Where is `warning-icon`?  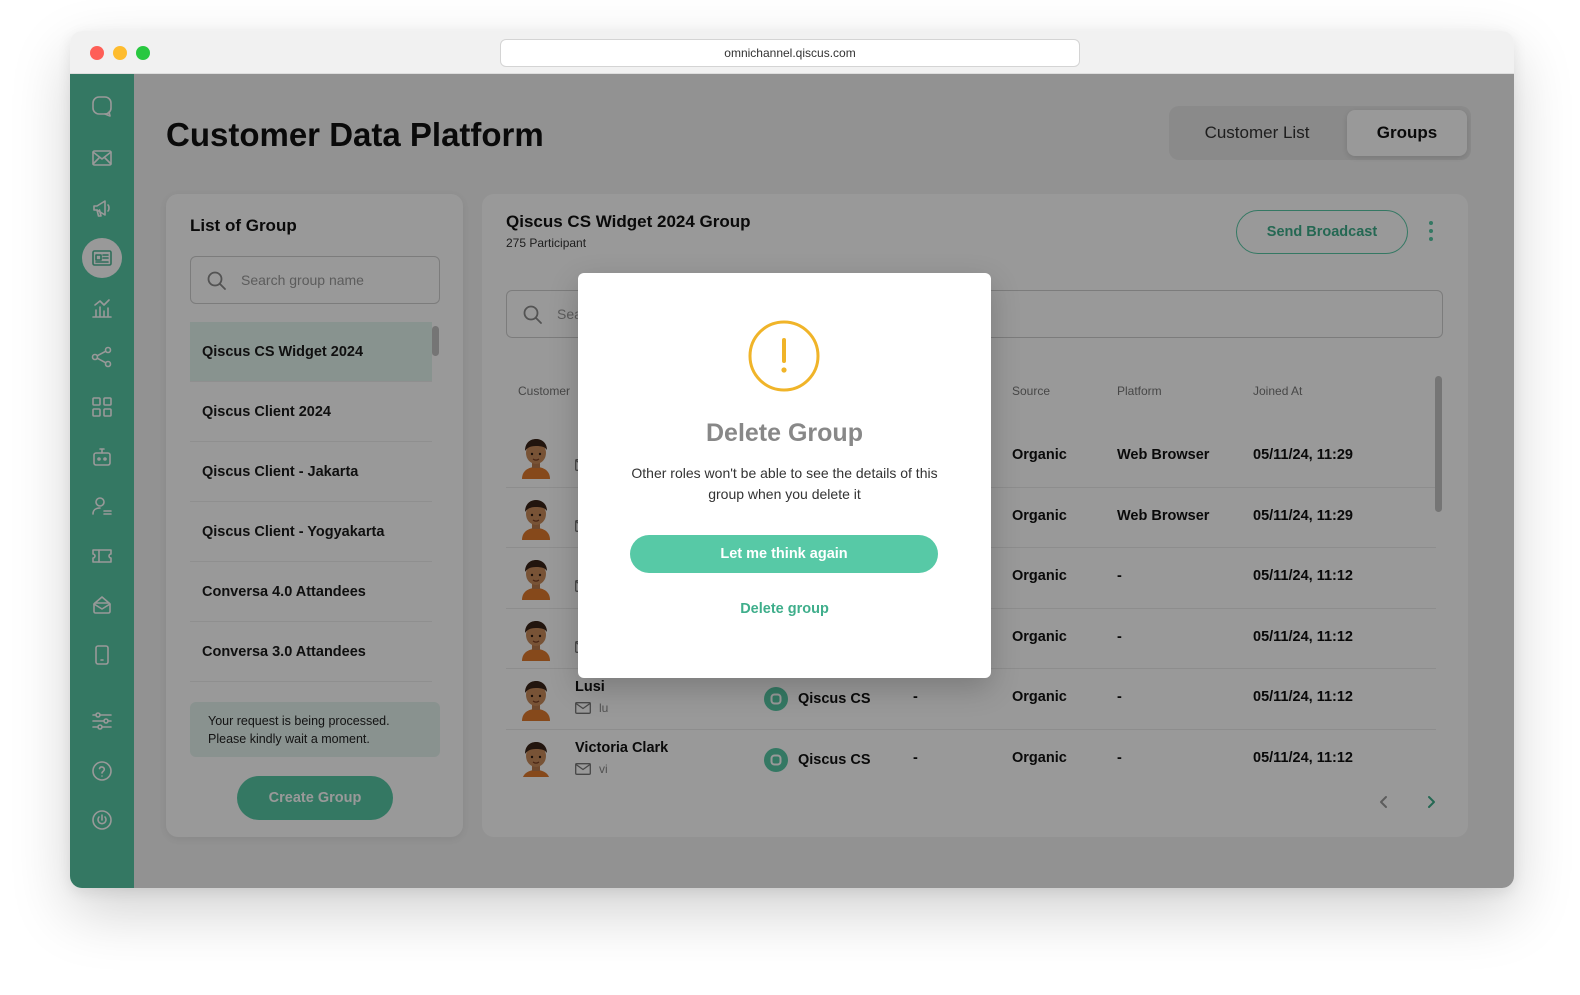 warning-icon is located at coordinates (784, 356).